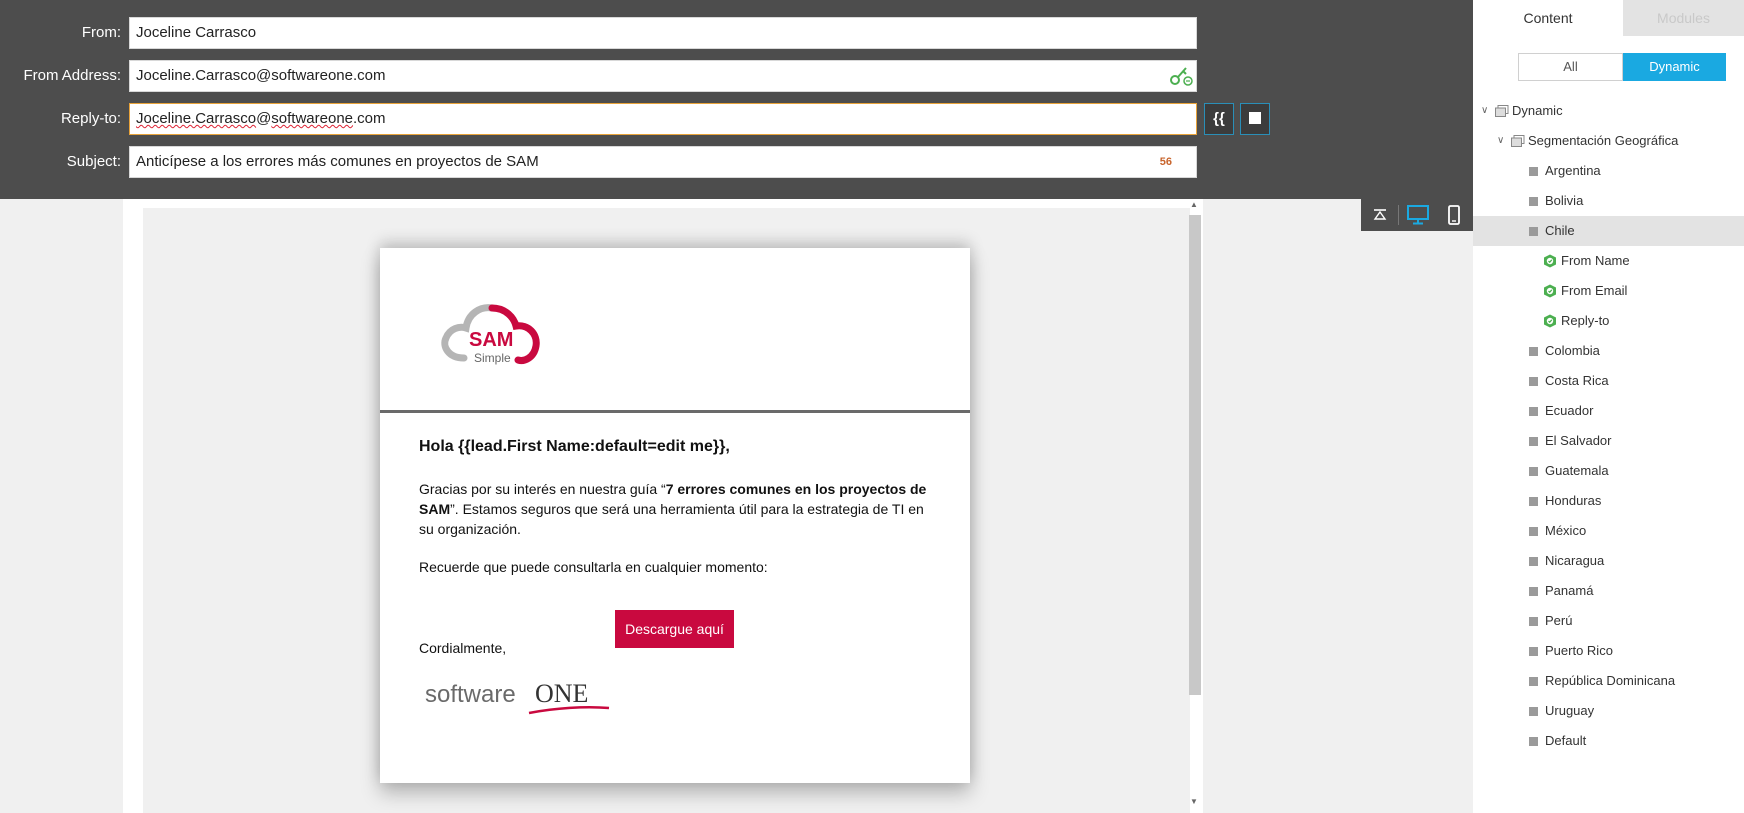  I want to click on tree-label: From Email, so click(1594, 290).